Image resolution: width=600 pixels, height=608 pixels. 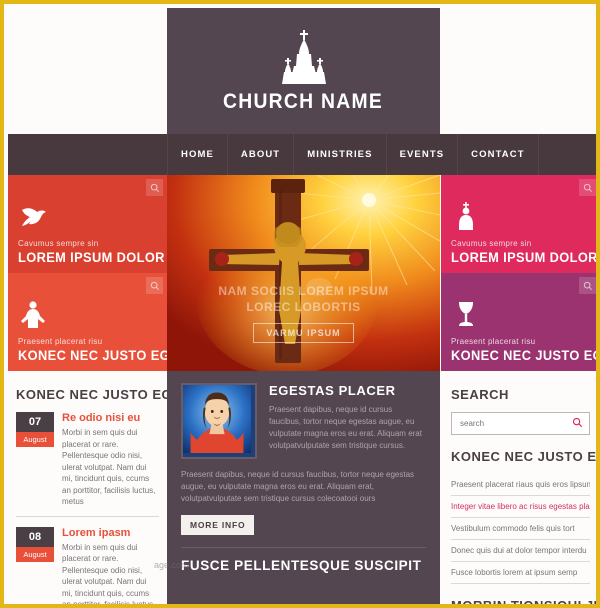 I want to click on hero-cta-button: VARMU IPSUM, so click(x=303, y=333).